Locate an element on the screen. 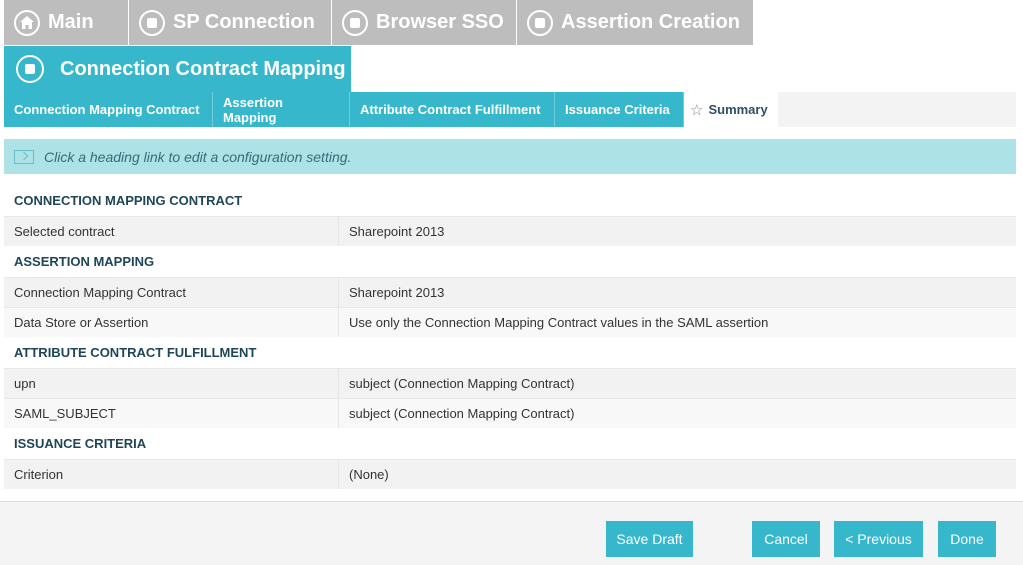 This screenshot has width=1023, height=565. breadcrumb-label: SP Connection is located at coordinates (244, 22).